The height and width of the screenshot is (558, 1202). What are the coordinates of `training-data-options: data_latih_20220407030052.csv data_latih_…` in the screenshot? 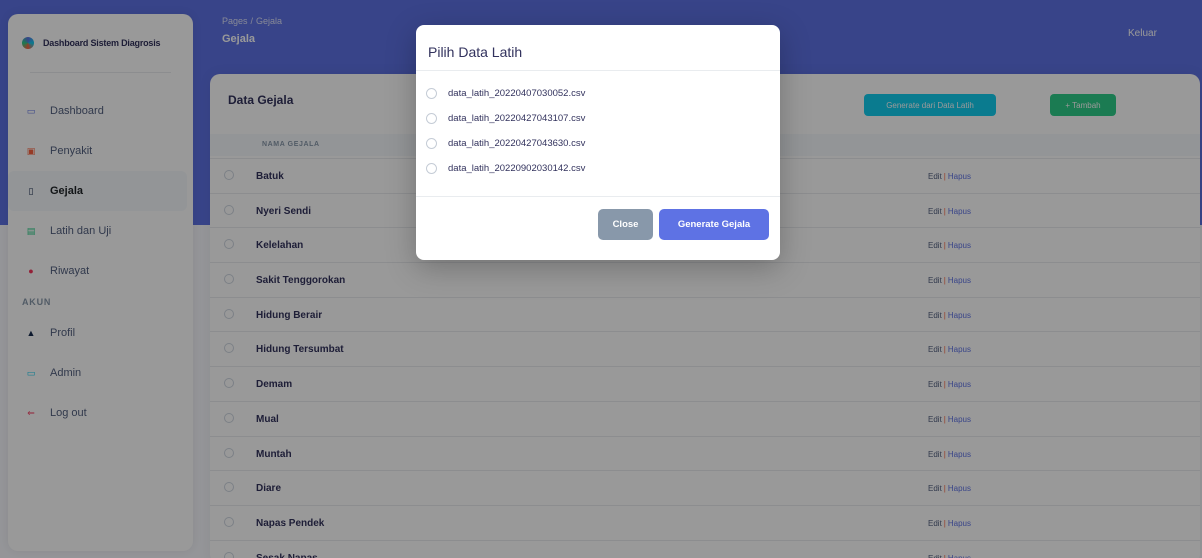 It's located at (505, 131).